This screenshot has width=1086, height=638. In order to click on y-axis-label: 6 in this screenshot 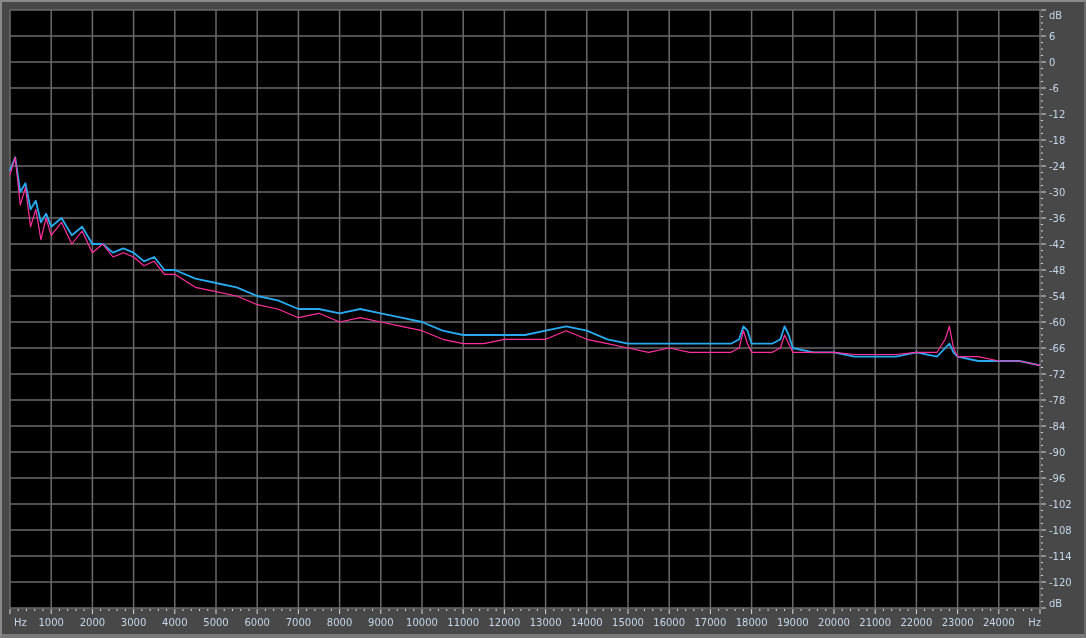, I will do `click(1052, 36)`.